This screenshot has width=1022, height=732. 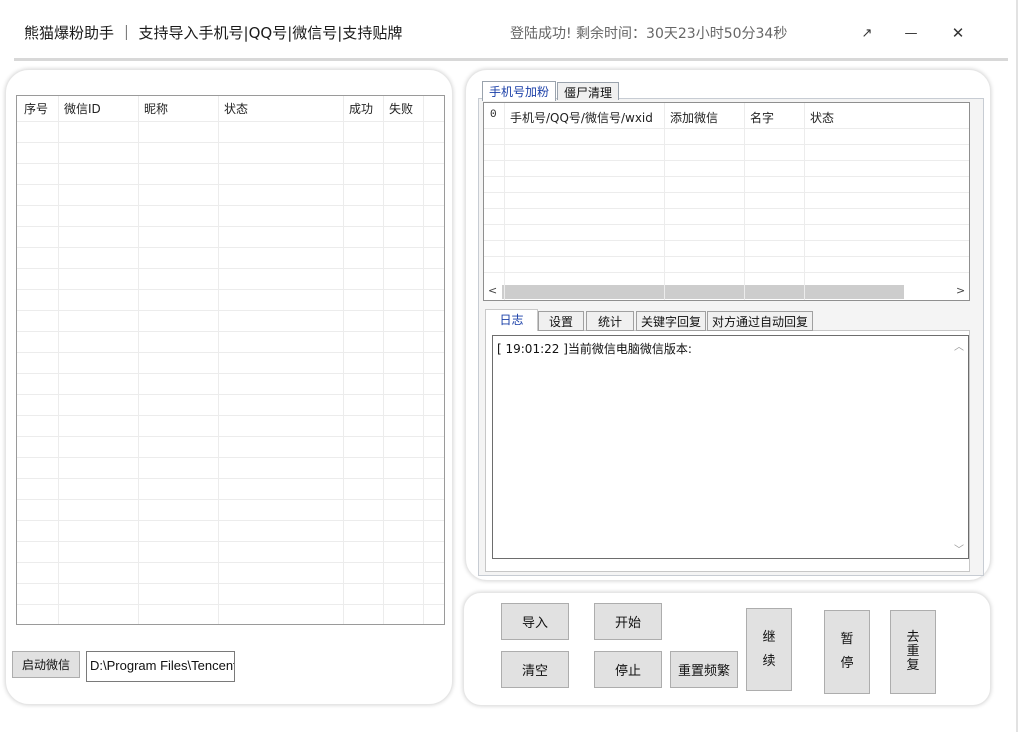 I want to click on start-button: 开始, so click(x=628, y=621).